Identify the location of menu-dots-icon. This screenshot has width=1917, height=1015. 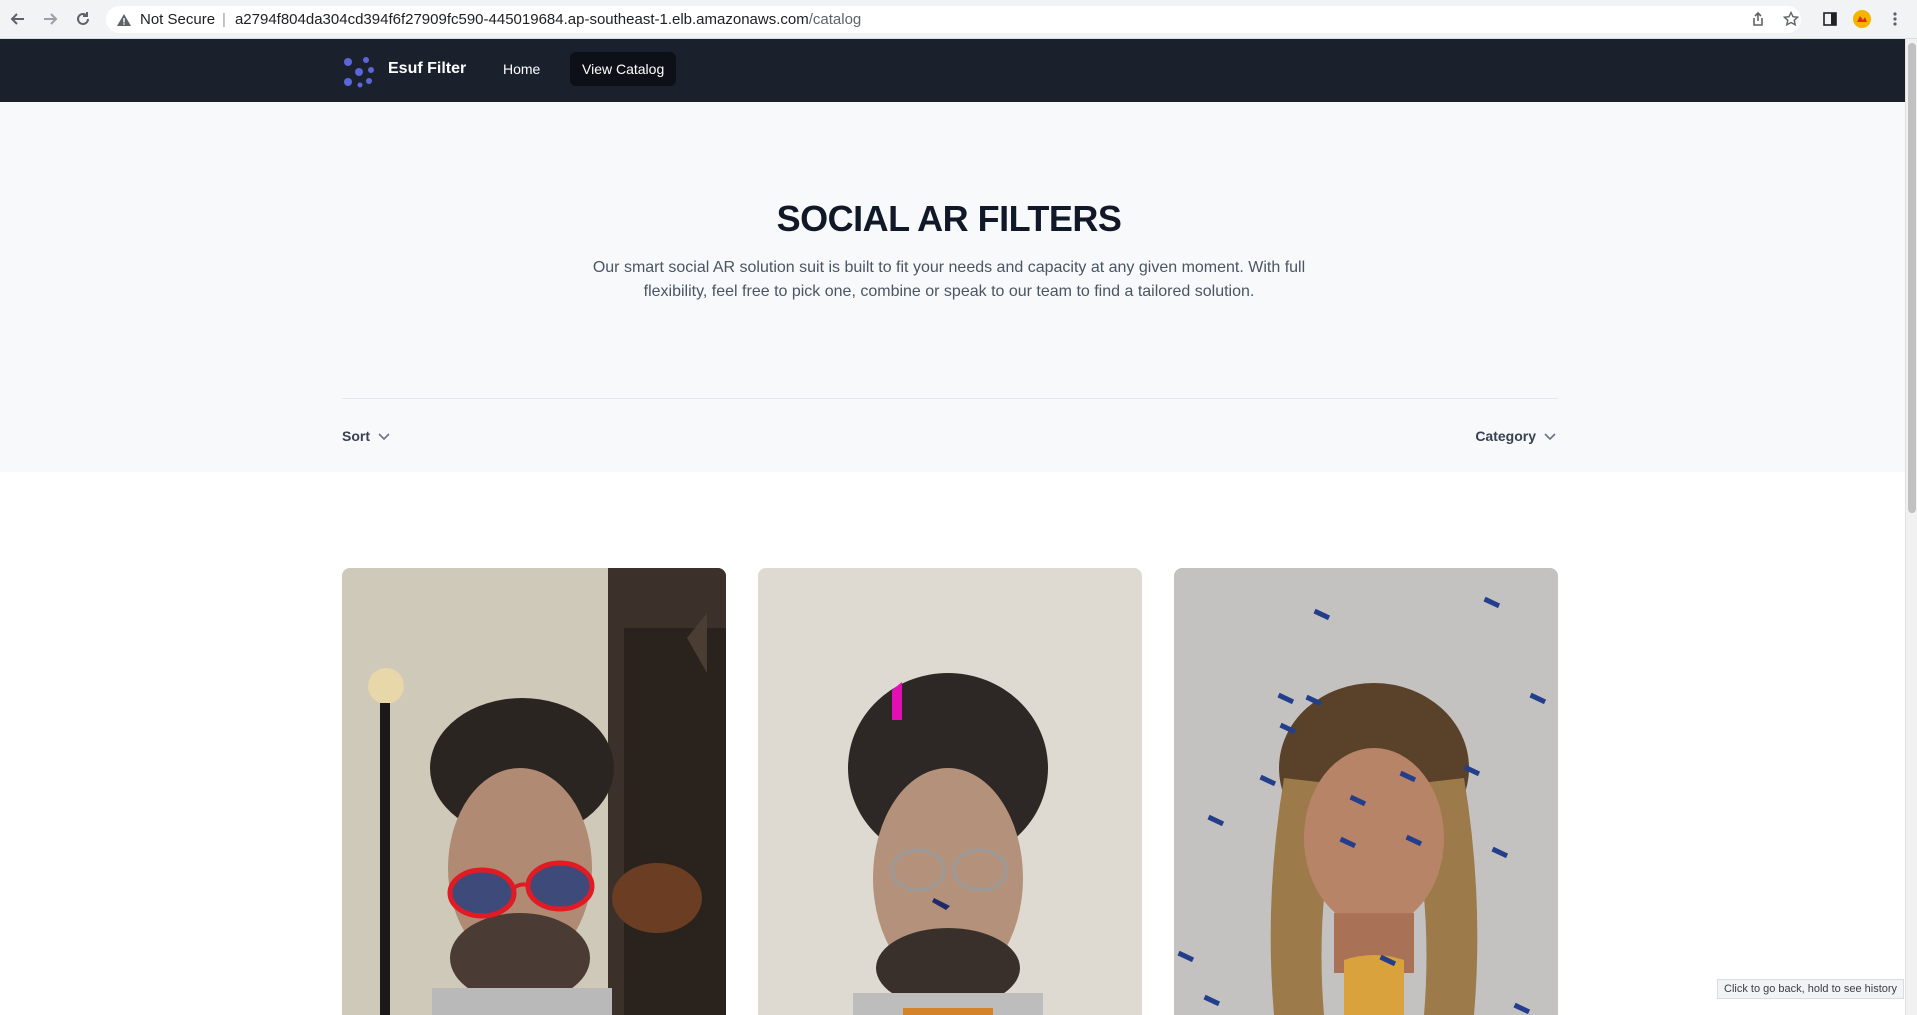
(1895, 19).